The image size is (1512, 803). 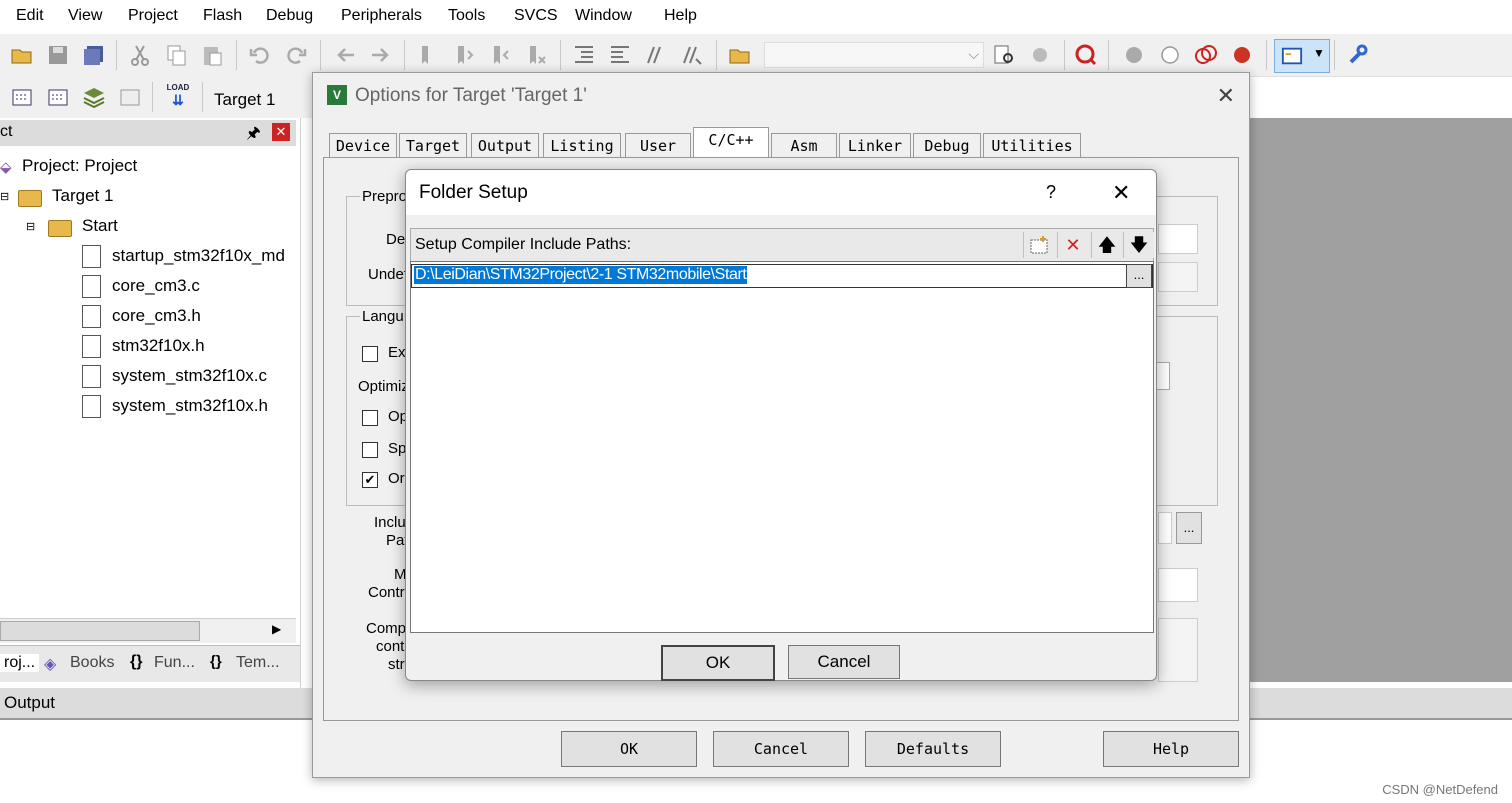 I want to click on execute-only-checkbox, so click(x=370, y=354).